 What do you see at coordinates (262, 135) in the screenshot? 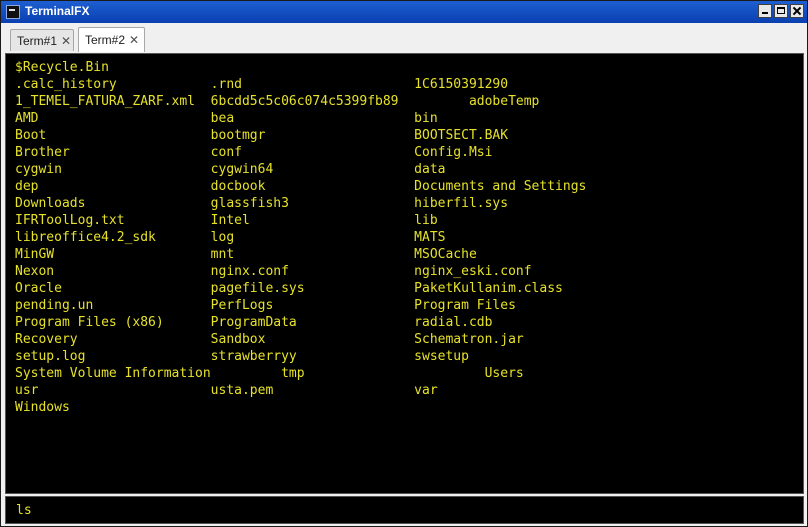
I see `terminal-line: Boot bootmgr BOOTSECT.BAK` at bounding box center [262, 135].